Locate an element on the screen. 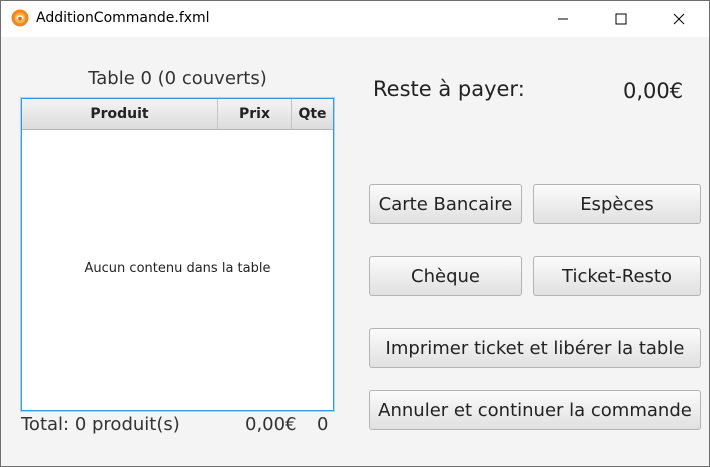 This screenshot has height=467, width=710. maximize-button is located at coordinates (621, 19).